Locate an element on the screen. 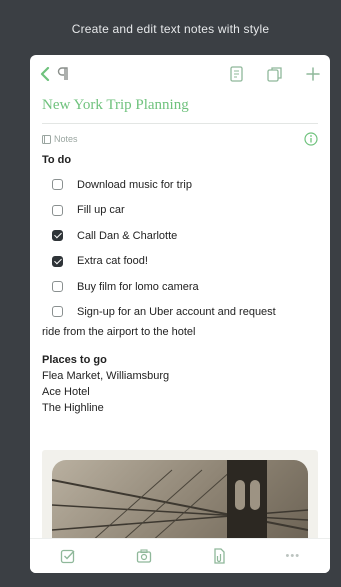 The image size is (341, 587). todo-item: Buy film for lomo camera is located at coordinates (180, 287).